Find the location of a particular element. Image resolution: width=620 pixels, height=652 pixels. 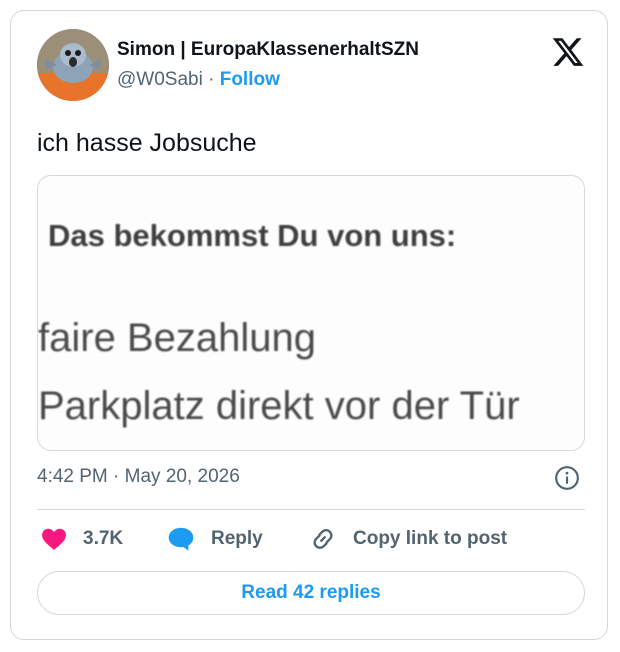

reply-button: Reply is located at coordinates (215, 539).